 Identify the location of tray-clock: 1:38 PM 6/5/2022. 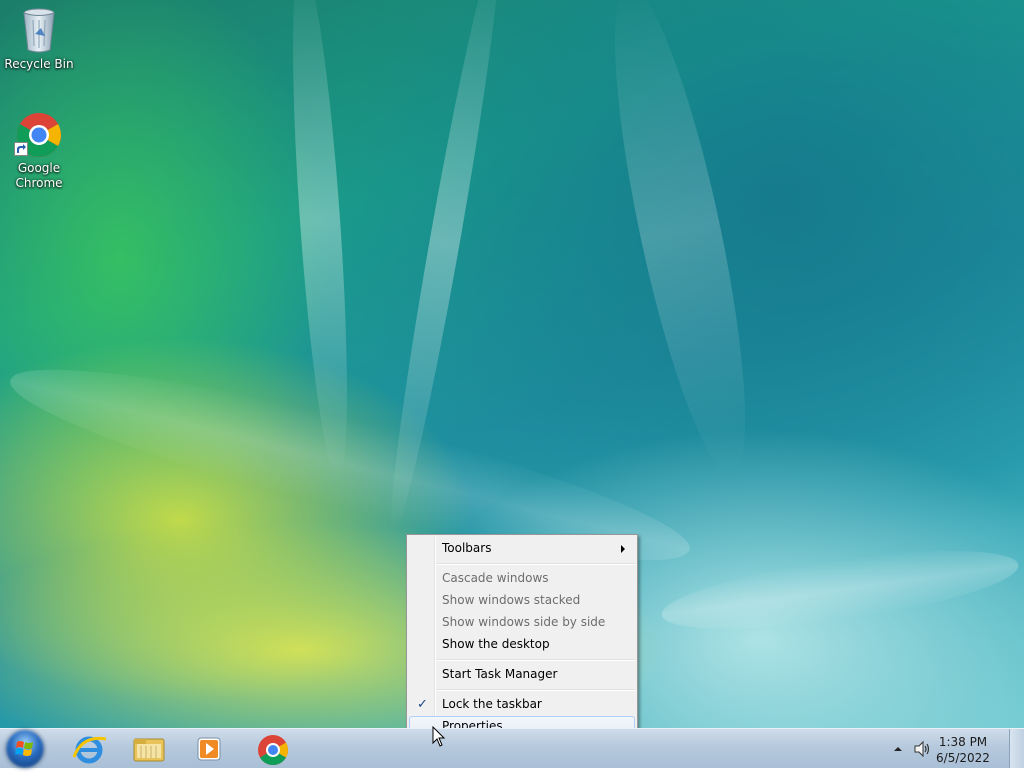
(963, 750).